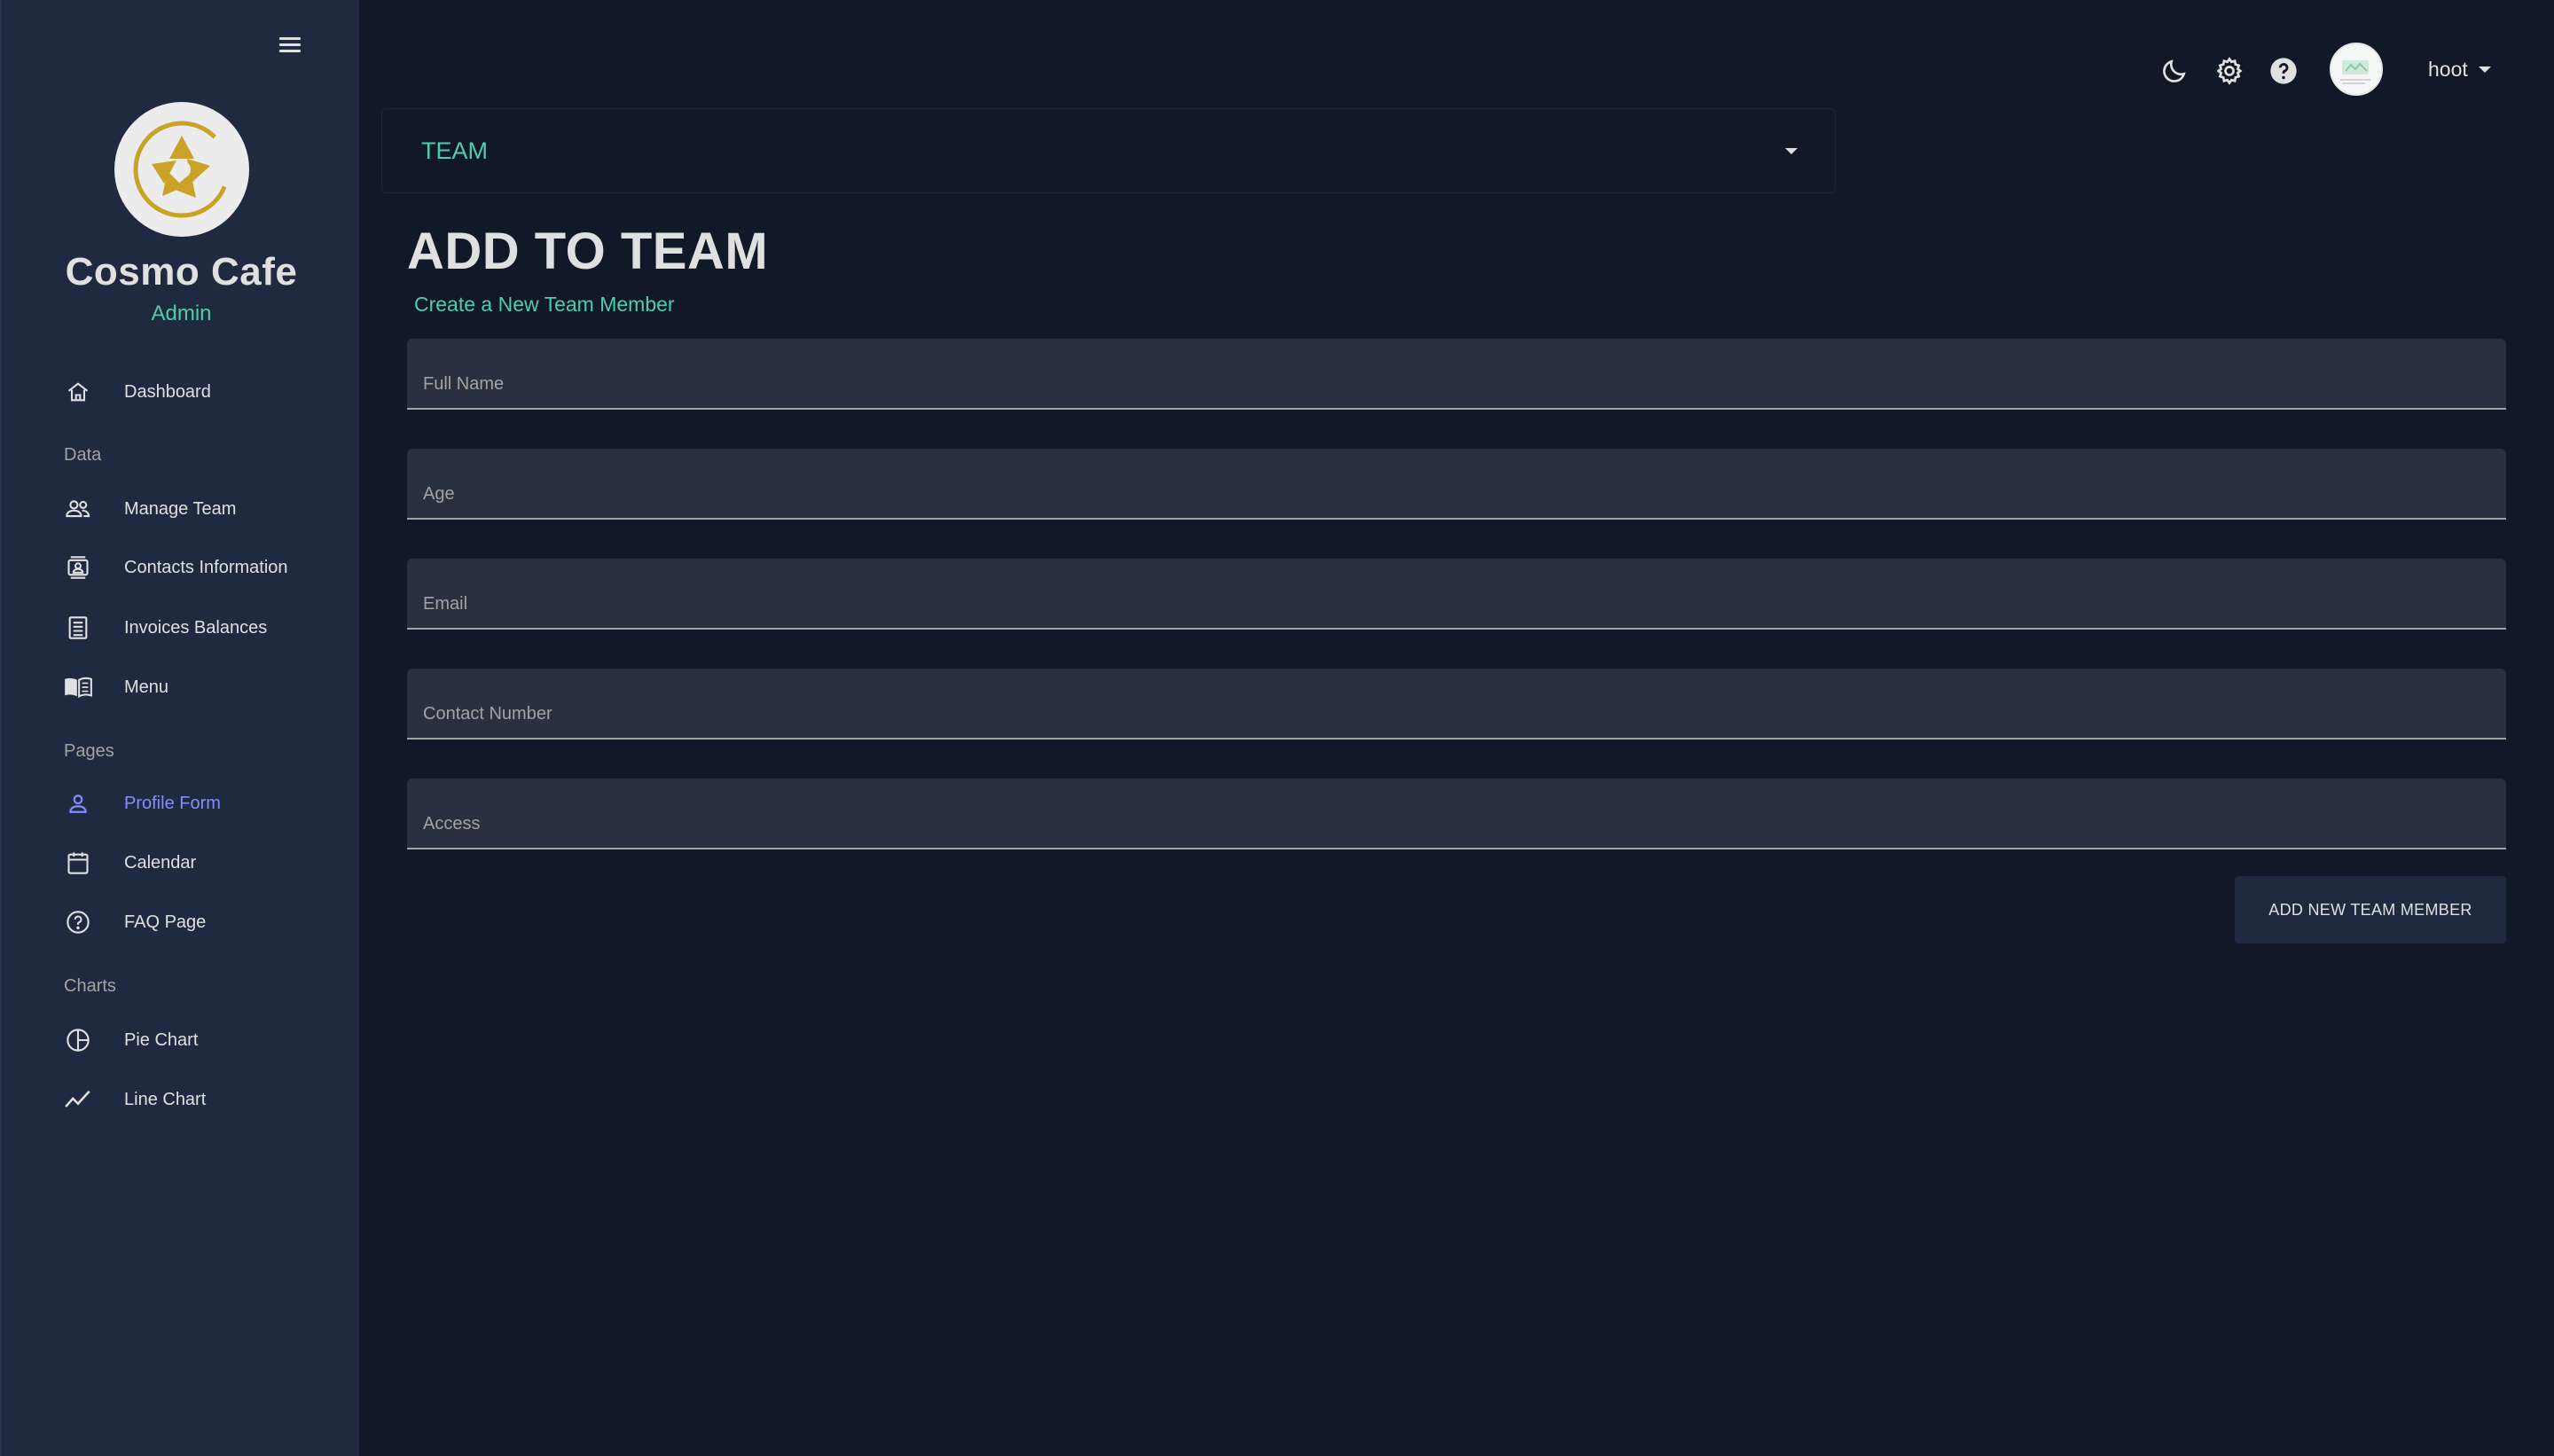 This screenshot has height=1456, width=2554. I want to click on user-menu: hoot, so click(2459, 69).